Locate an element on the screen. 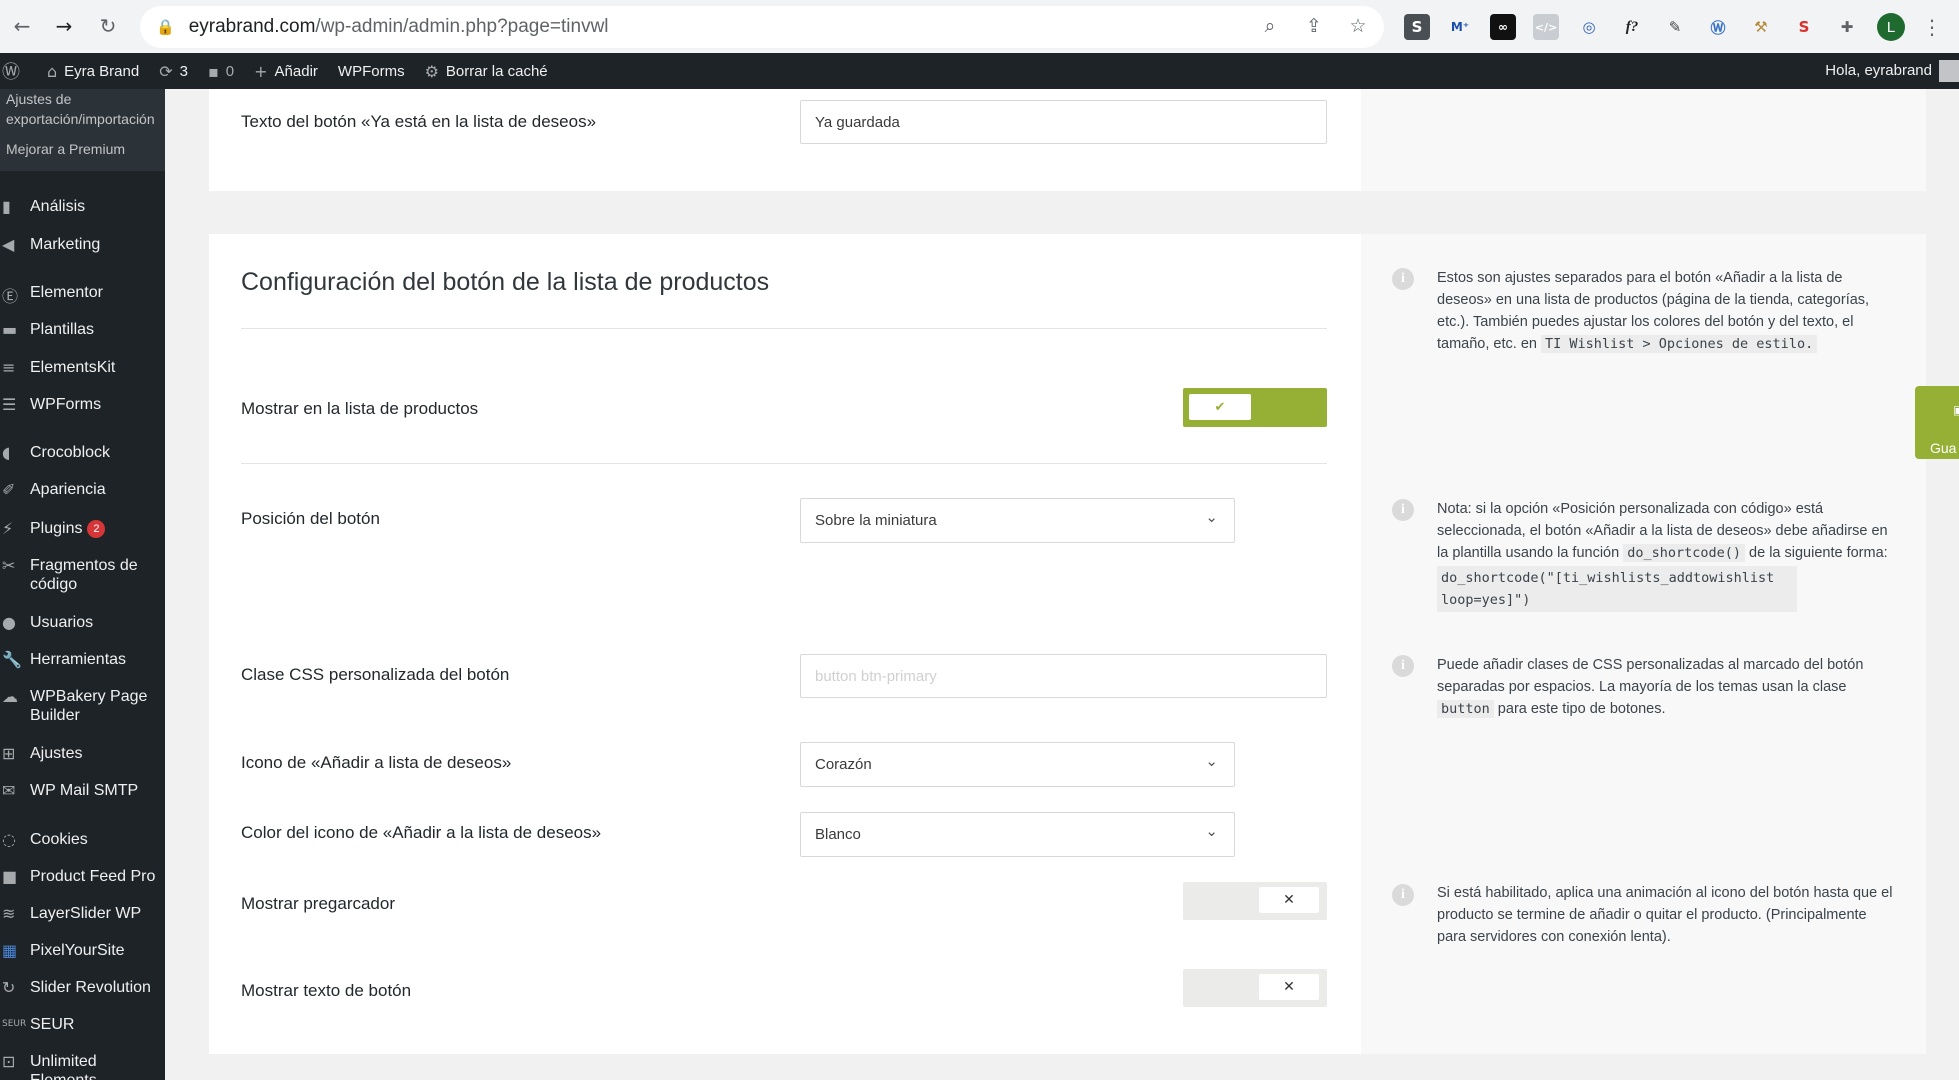 The width and height of the screenshot is (1959, 1080). css-class-input: button btn-primary is located at coordinates (1063, 676).